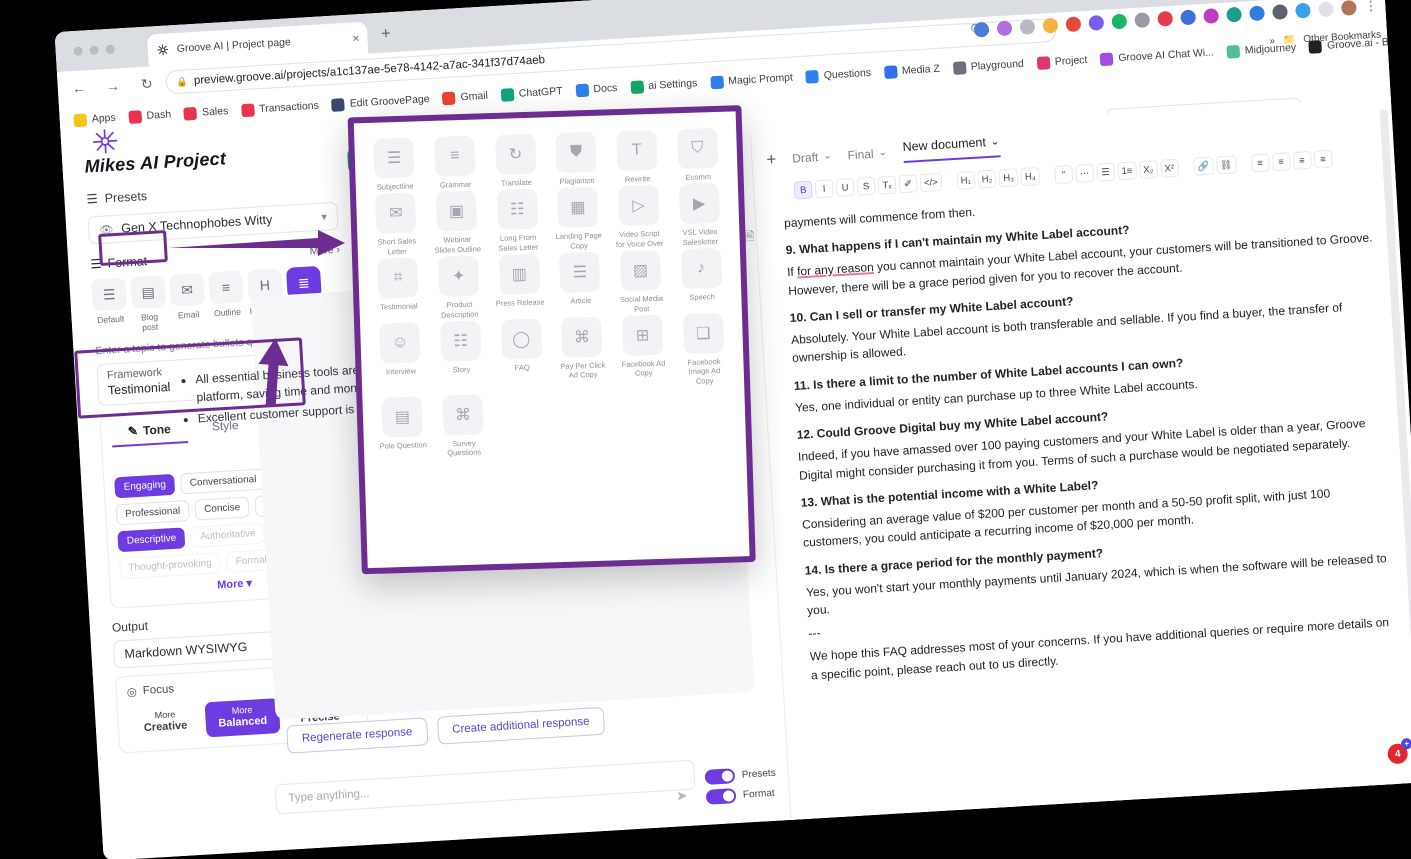 This screenshot has height=859, width=1411. Describe the element at coordinates (987, 179) in the screenshot. I see `toolbar-button-H: H₂` at that location.